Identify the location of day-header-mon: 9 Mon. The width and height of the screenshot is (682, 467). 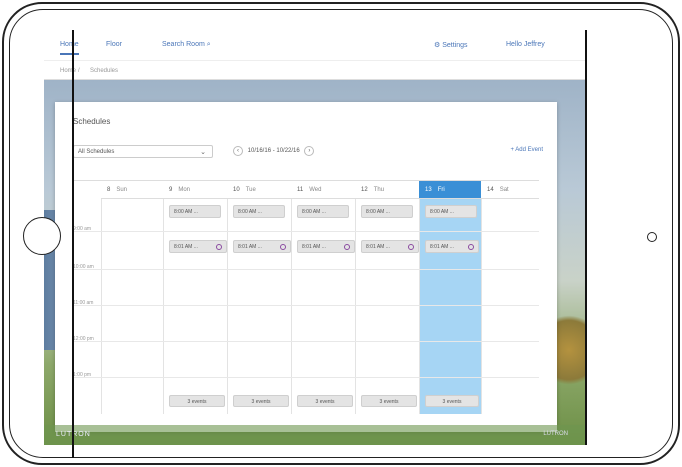
(195, 190).